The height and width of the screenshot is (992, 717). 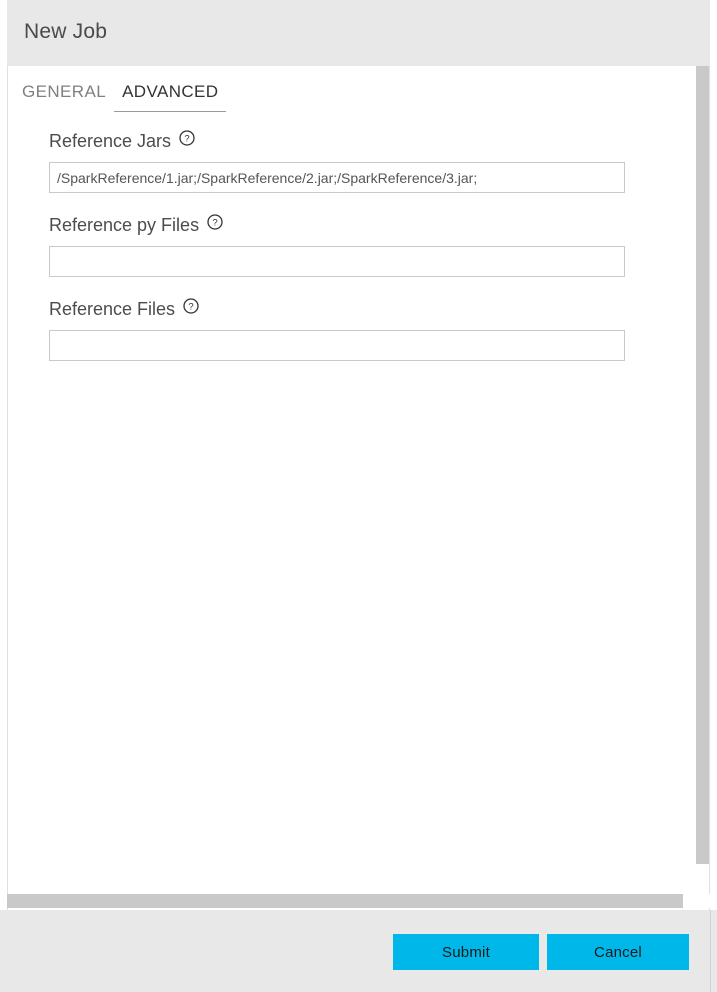 What do you see at coordinates (618, 952) in the screenshot?
I see `cancel-button: Cancel` at bounding box center [618, 952].